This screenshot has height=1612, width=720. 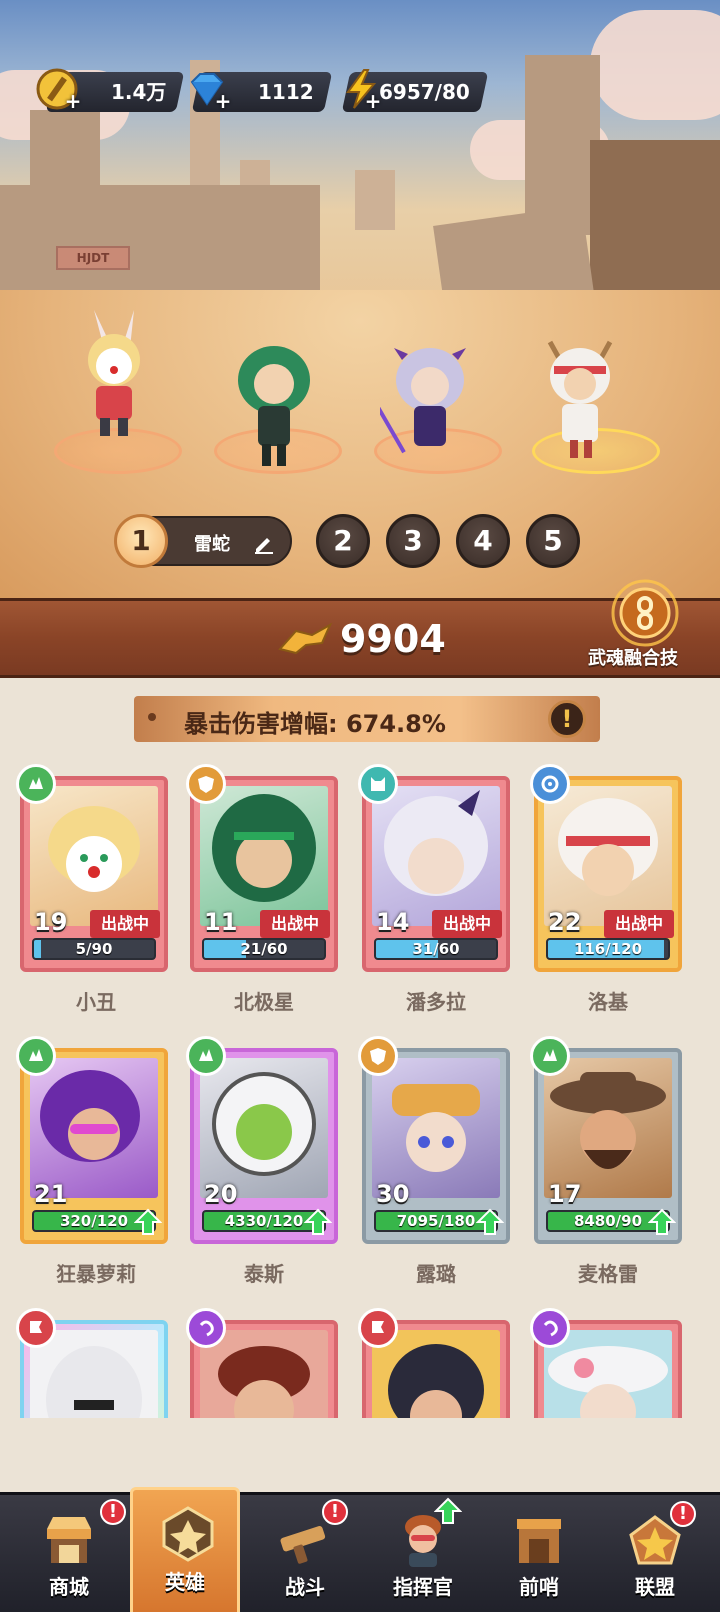 I want to click on combat-power-value: 9904, so click(x=393, y=639).